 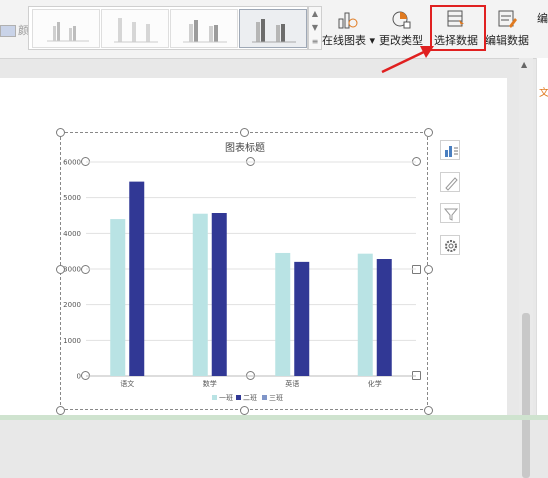 What do you see at coordinates (127, 383) in the screenshot?
I see `x-tick-label: 语文` at bounding box center [127, 383].